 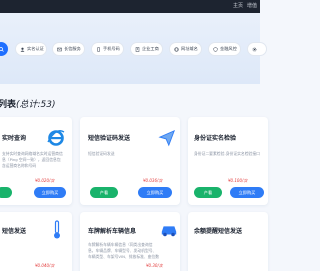 What do you see at coordinates (238, 180) in the screenshot?
I see `card-price: ¥0.100/次` at bounding box center [238, 180].